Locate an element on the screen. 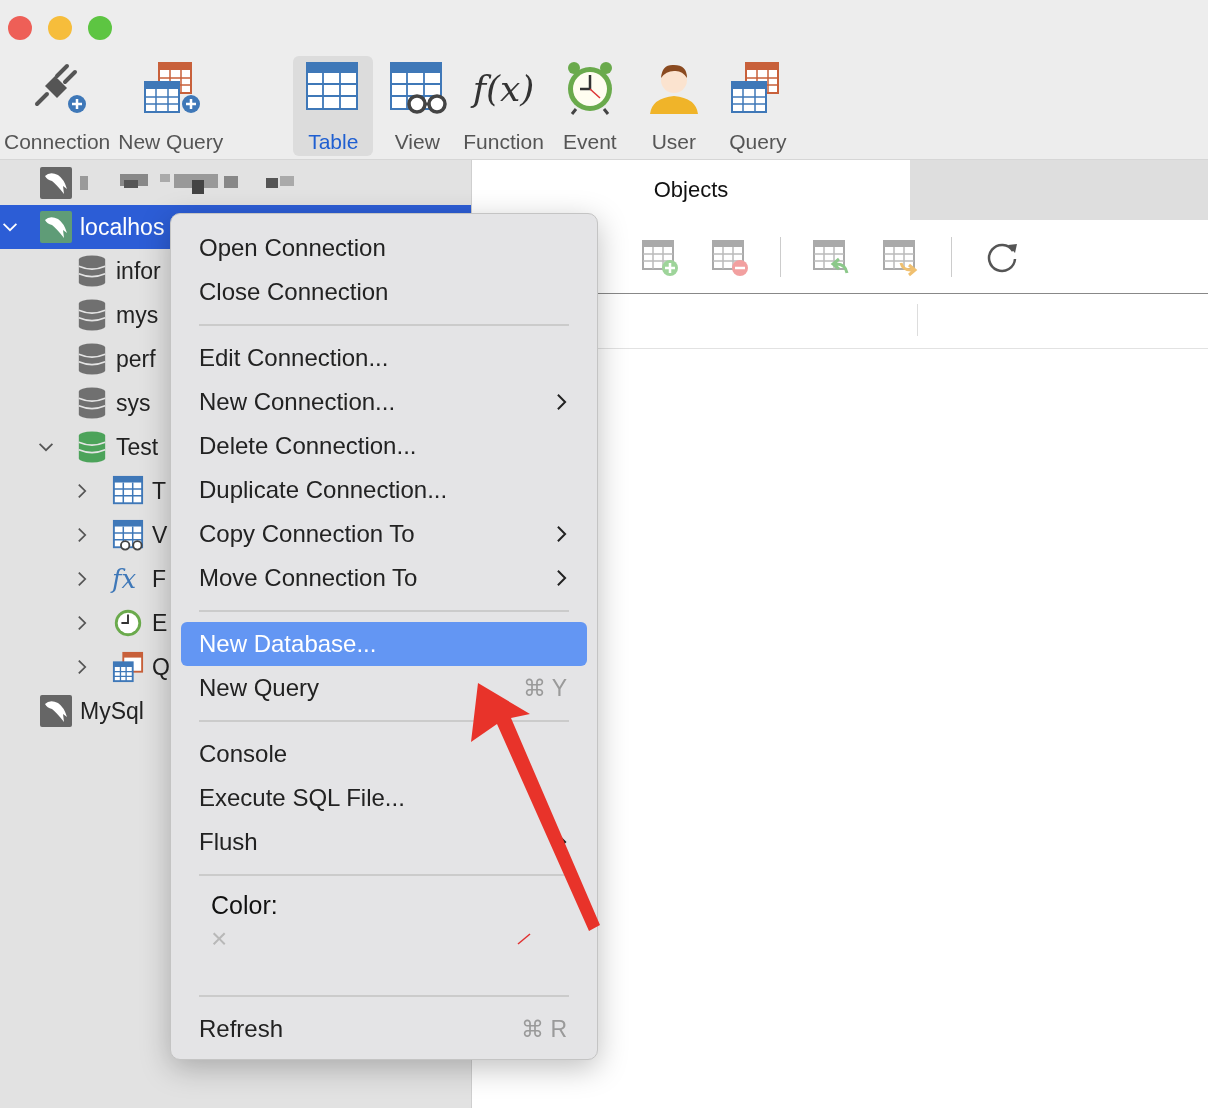  menu-item-label: Open Connection is located at coordinates (293, 248).